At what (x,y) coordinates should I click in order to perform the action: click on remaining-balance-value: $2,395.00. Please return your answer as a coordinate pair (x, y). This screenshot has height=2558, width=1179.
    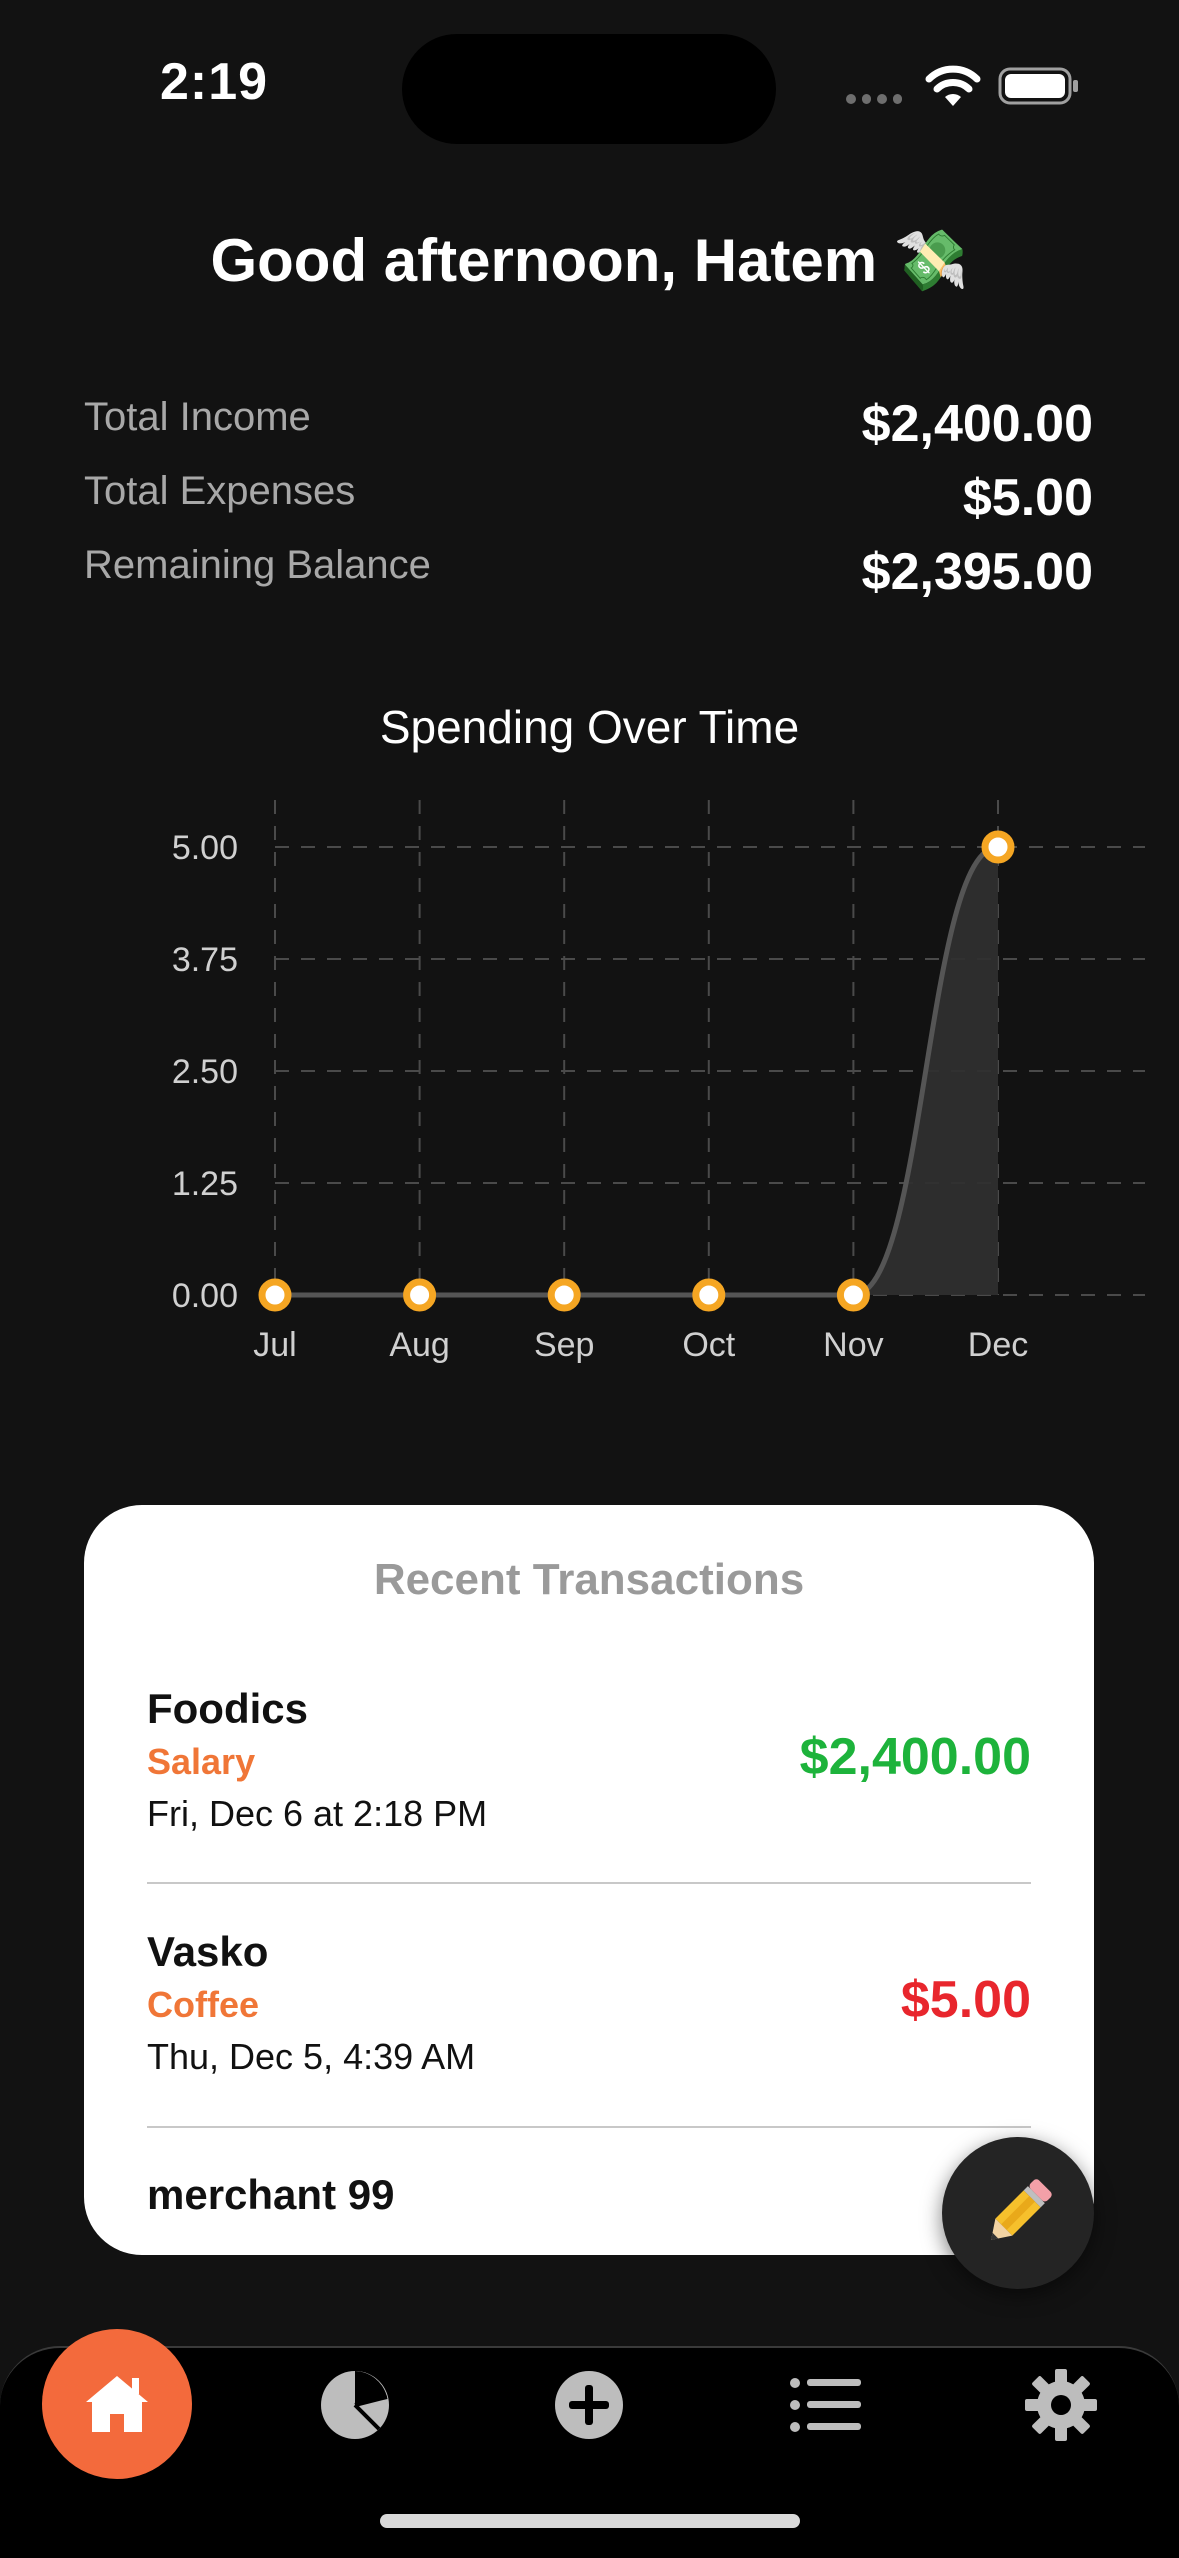
    Looking at the image, I should click on (977, 572).